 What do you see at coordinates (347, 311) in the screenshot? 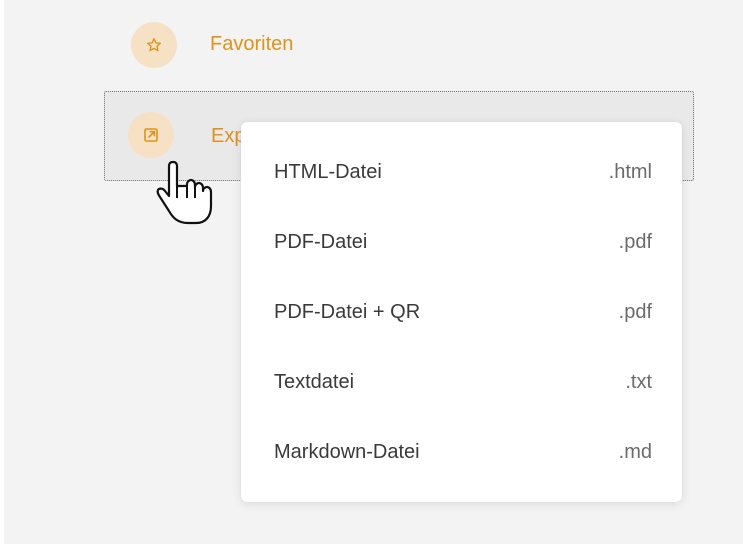
I see `menu-item-label: PDF-Datei + QR` at bounding box center [347, 311].